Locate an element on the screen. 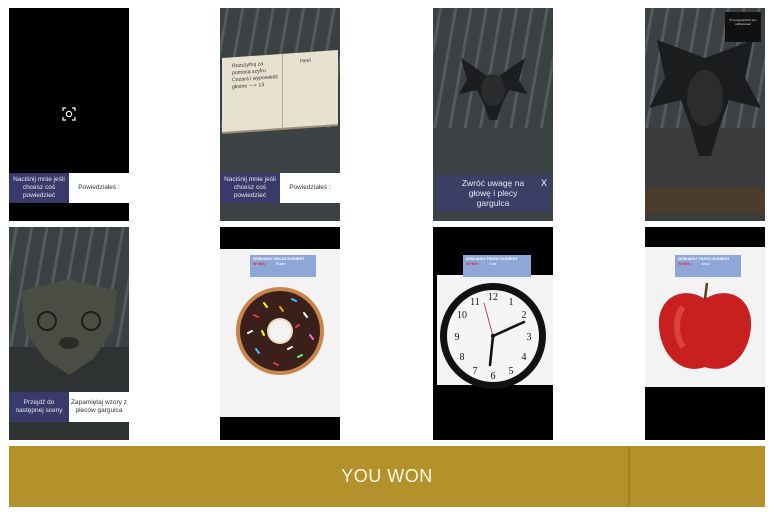  info-value: czas is located at coordinates (493, 264).